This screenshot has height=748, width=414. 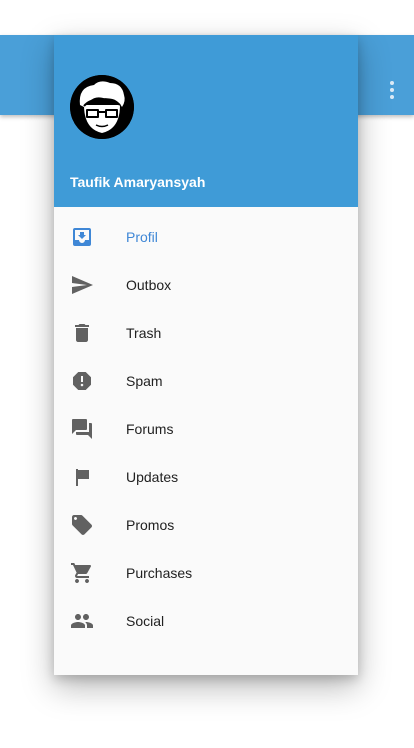 I want to click on menu-item-label: Outbox, so click(x=149, y=285).